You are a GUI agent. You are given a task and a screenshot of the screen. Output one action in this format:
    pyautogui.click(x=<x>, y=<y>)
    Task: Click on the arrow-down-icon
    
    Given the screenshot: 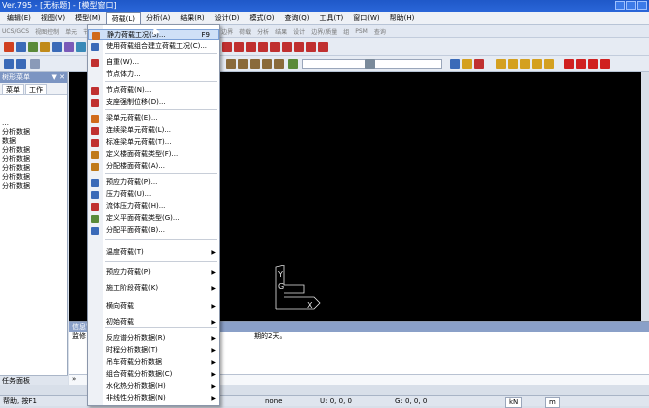 What is the action you would take?
    pyautogui.click(x=605, y=64)
    